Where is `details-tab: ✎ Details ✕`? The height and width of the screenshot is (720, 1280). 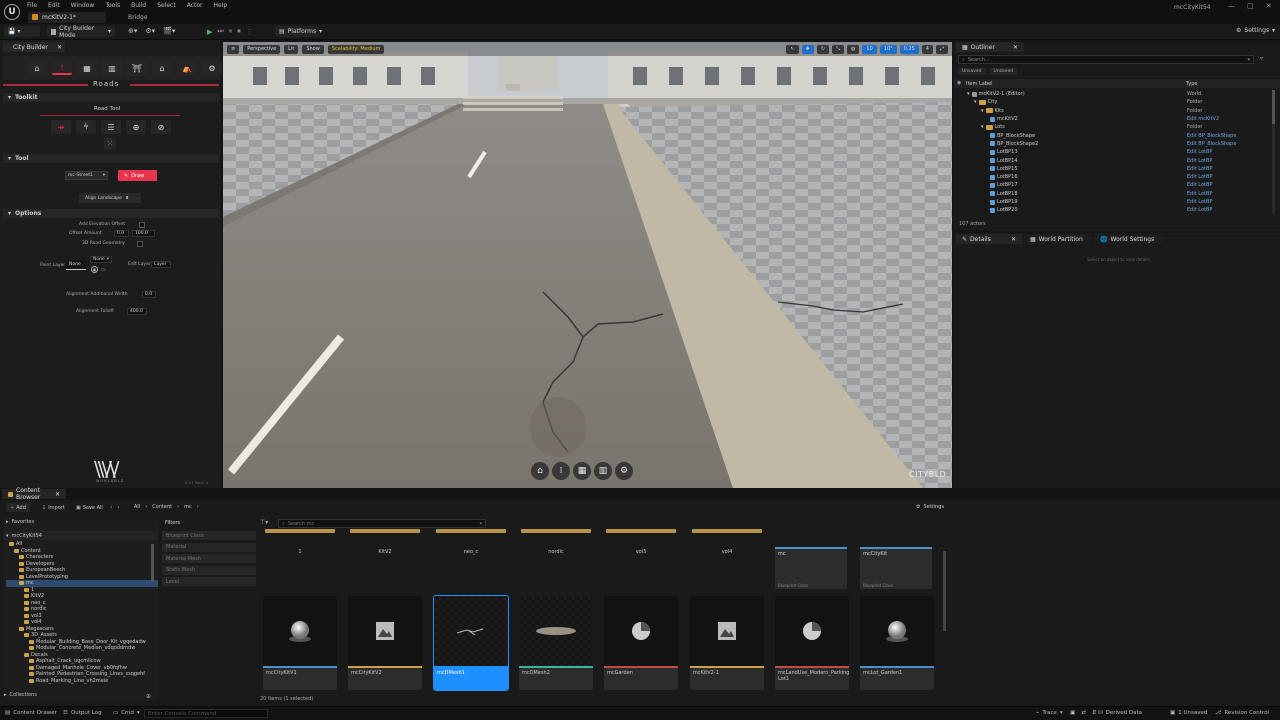
details-tab: ✎ Details ✕ is located at coordinates (989, 239).